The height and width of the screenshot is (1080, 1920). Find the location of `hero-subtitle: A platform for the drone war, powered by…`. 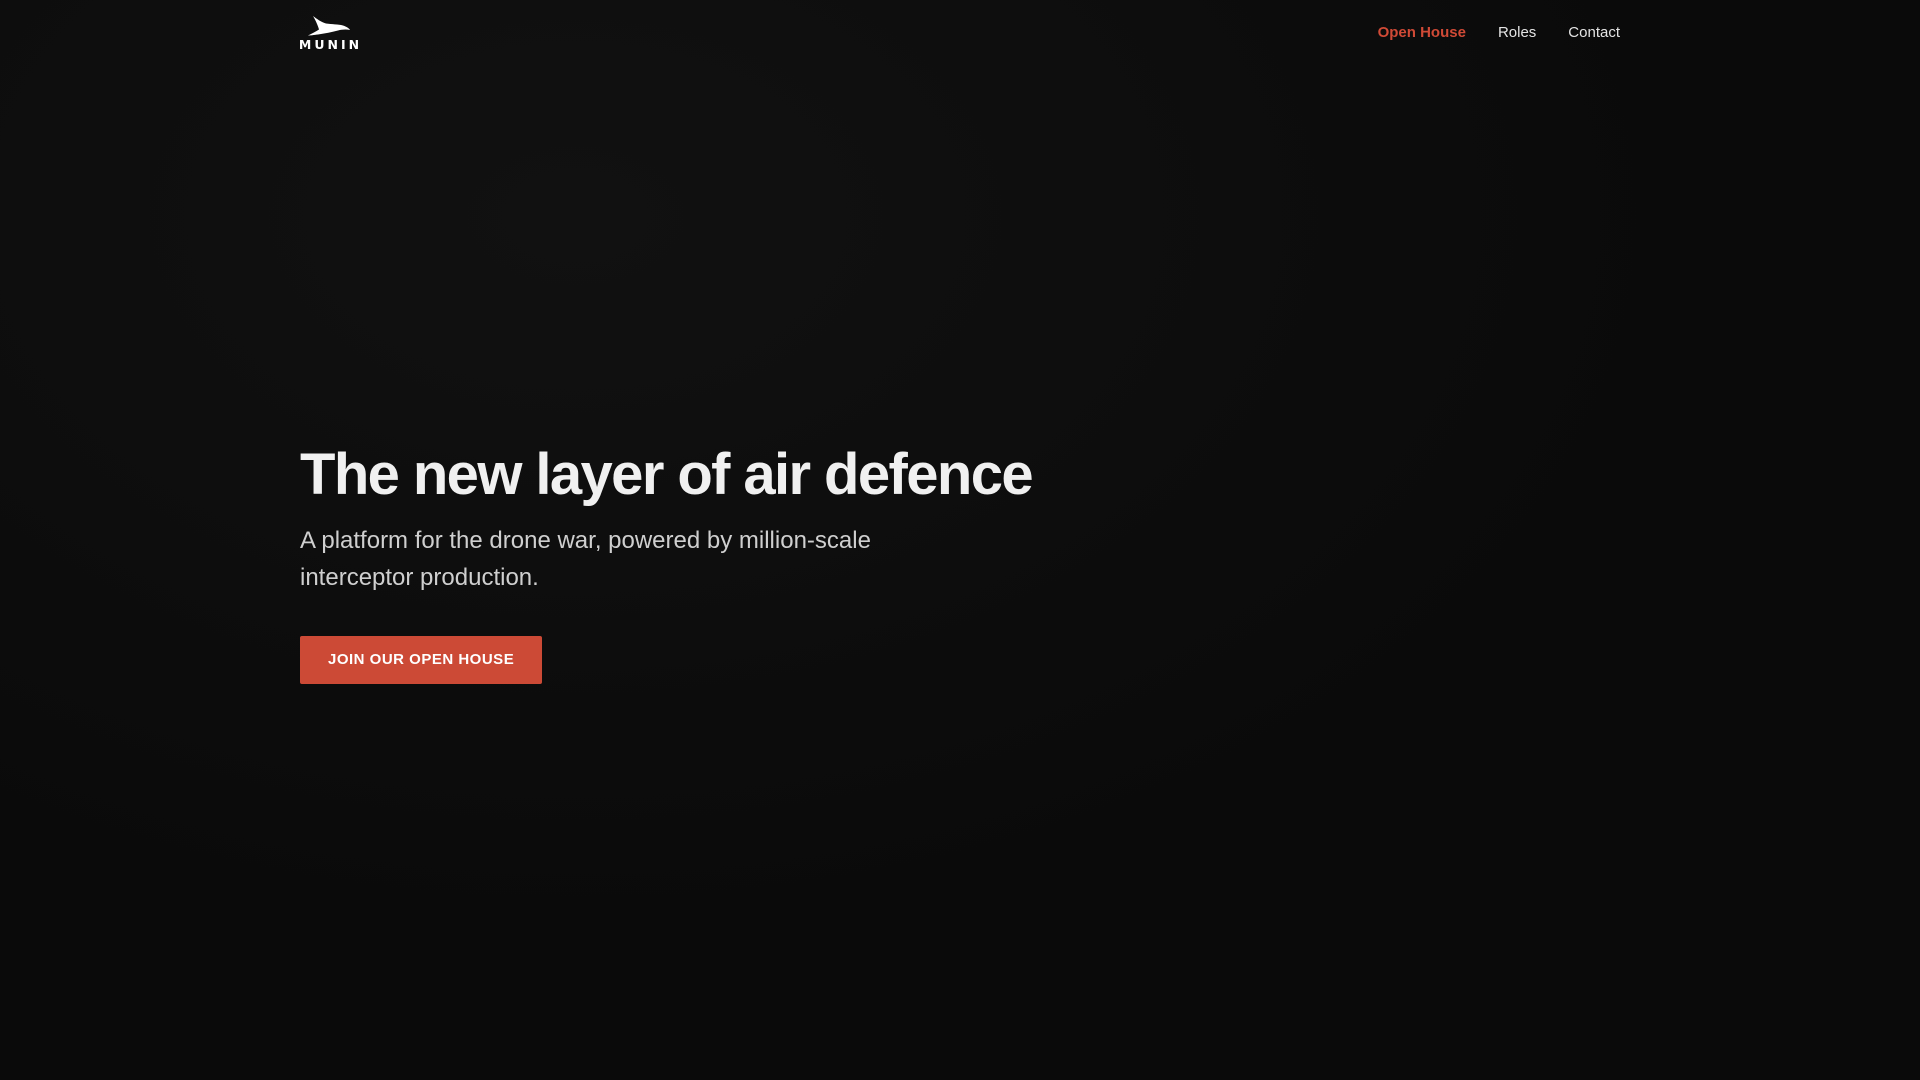

hero-subtitle: A platform for the drone war, powered by… is located at coordinates (585, 559).